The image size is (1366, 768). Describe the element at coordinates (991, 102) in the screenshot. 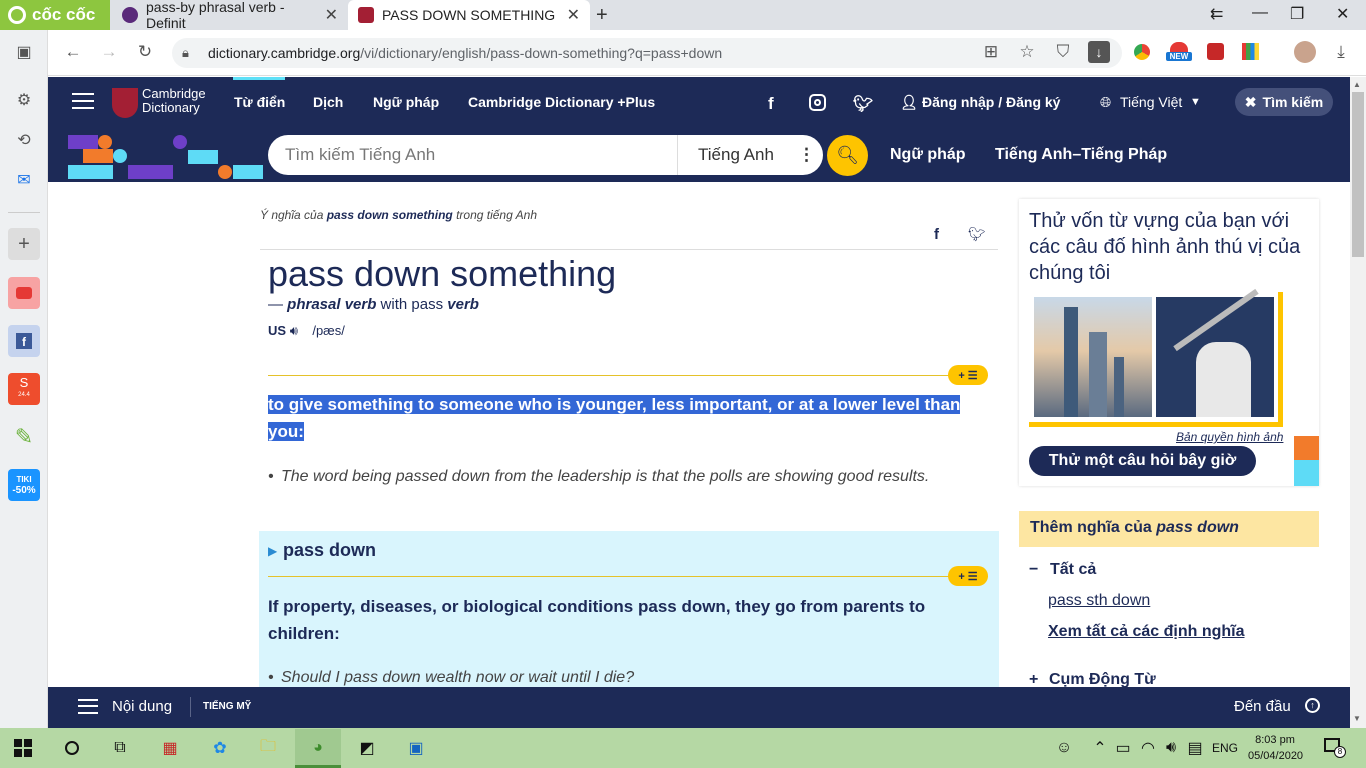

I see `login-link: Đăng nhập / Đăng ký` at that location.